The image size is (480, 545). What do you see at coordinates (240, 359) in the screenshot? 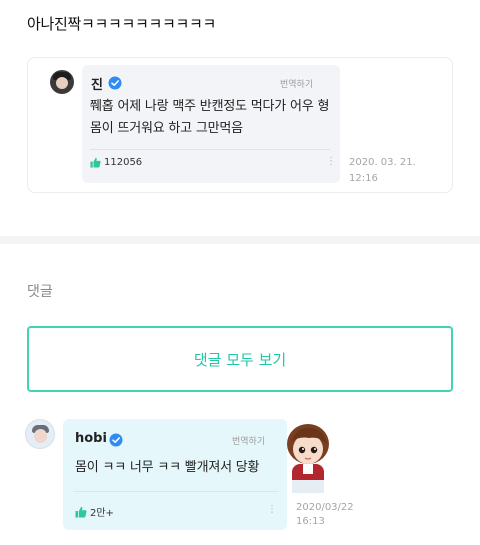
I see `view-all-comments-button: 댓글 모두 보기` at bounding box center [240, 359].